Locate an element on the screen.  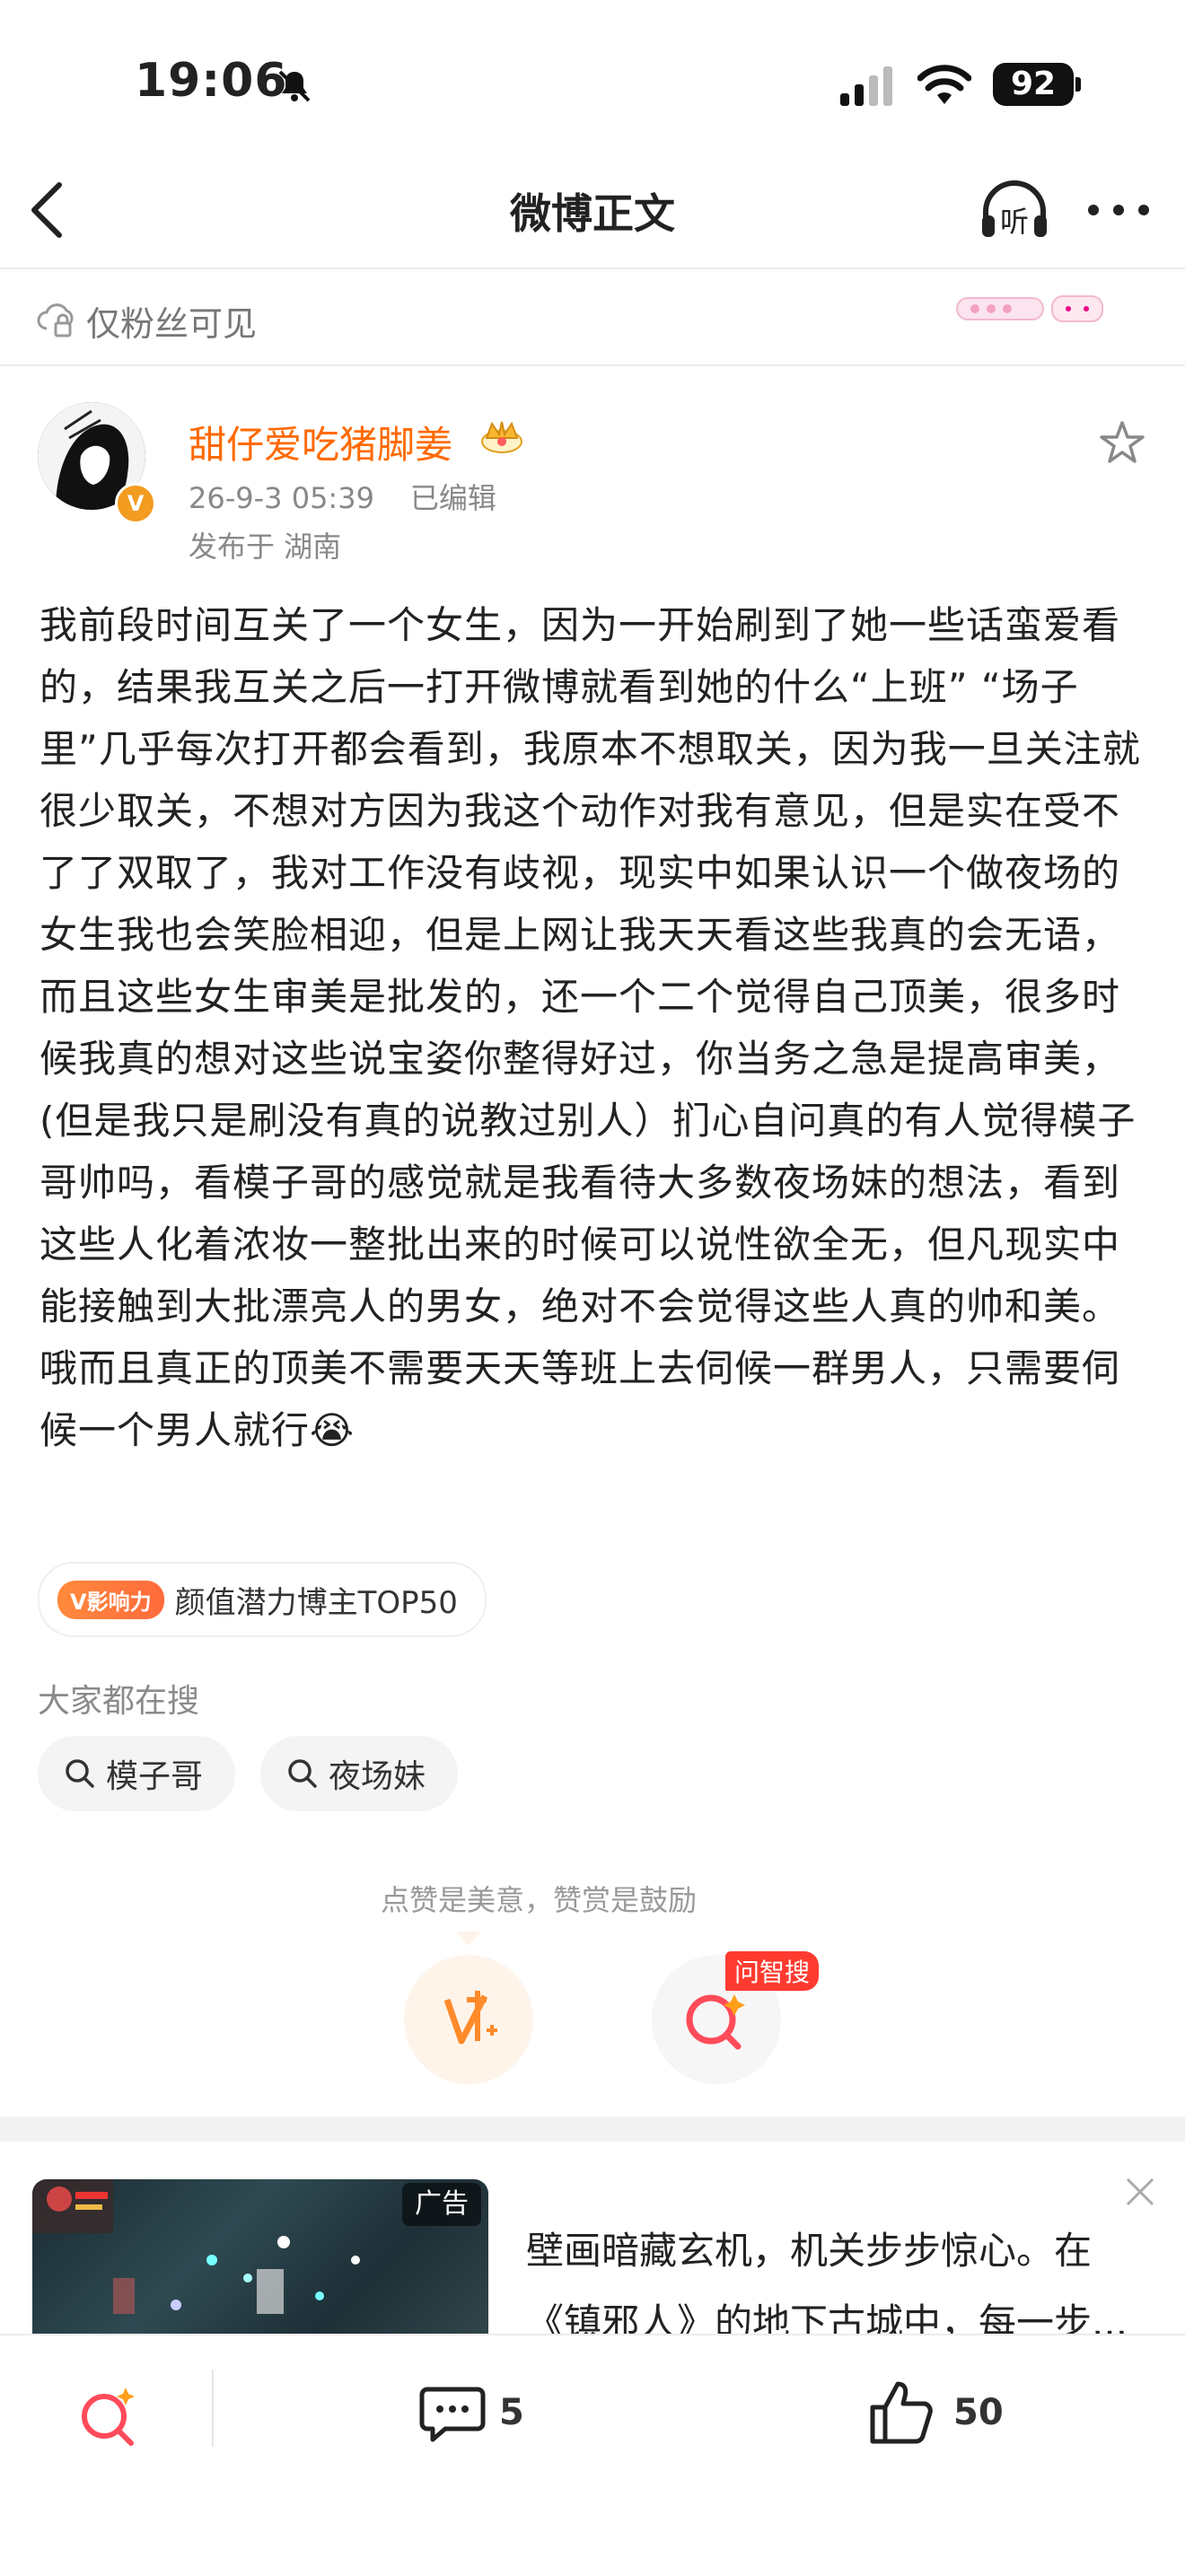
influence-tag: V影响力 颜值潜力博主TOP50 is located at coordinates (262, 1599).